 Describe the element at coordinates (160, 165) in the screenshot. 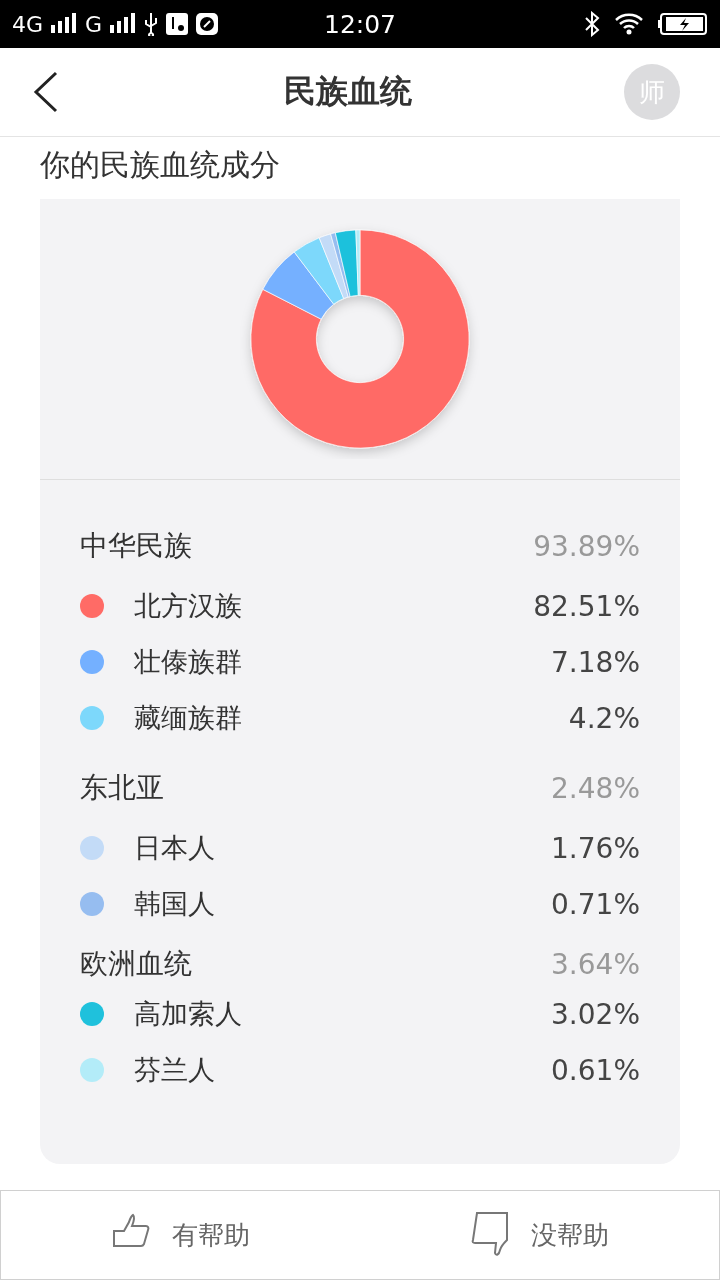

I see `section-title: 你的民族血统成分` at that location.